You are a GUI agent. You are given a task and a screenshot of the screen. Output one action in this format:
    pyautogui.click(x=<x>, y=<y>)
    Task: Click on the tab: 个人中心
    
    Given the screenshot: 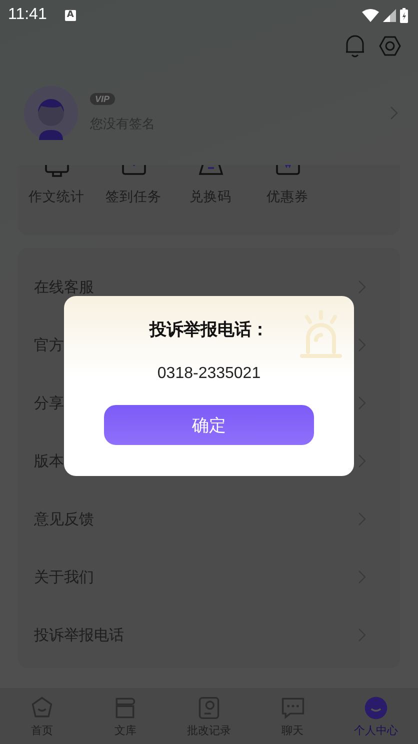 What is the action you would take?
    pyautogui.click(x=376, y=716)
    